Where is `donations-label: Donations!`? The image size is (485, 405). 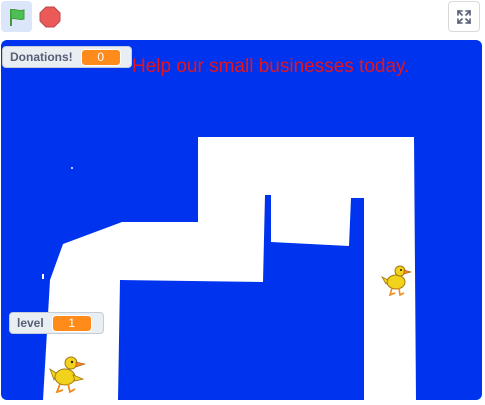
donations-label: Donations! is located at coordinates (41, 57).